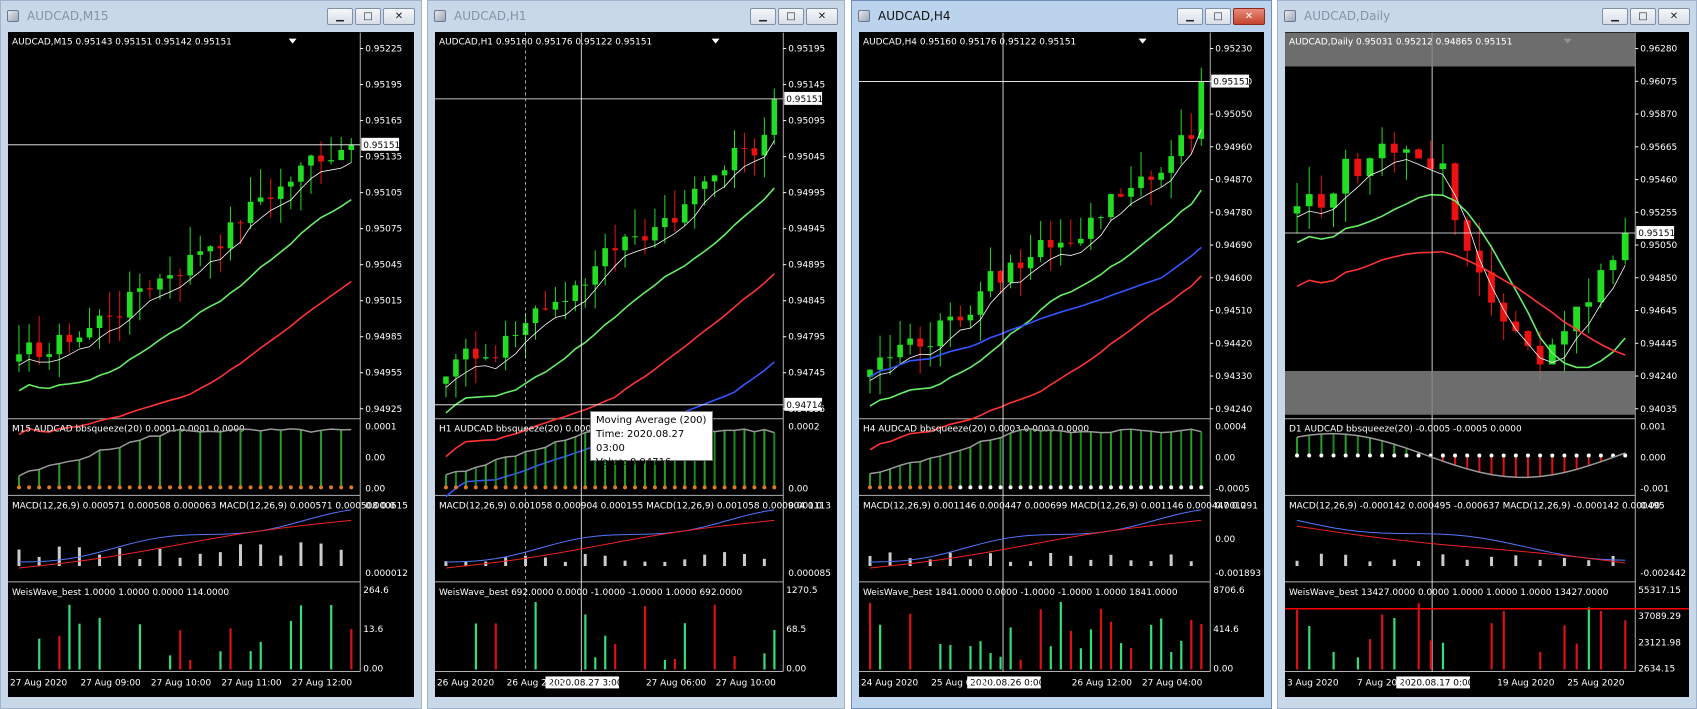 This screenshot has height=709, width=1697. I want to click on bbsqueeze-tick: 0.000, so click(1653, 459).